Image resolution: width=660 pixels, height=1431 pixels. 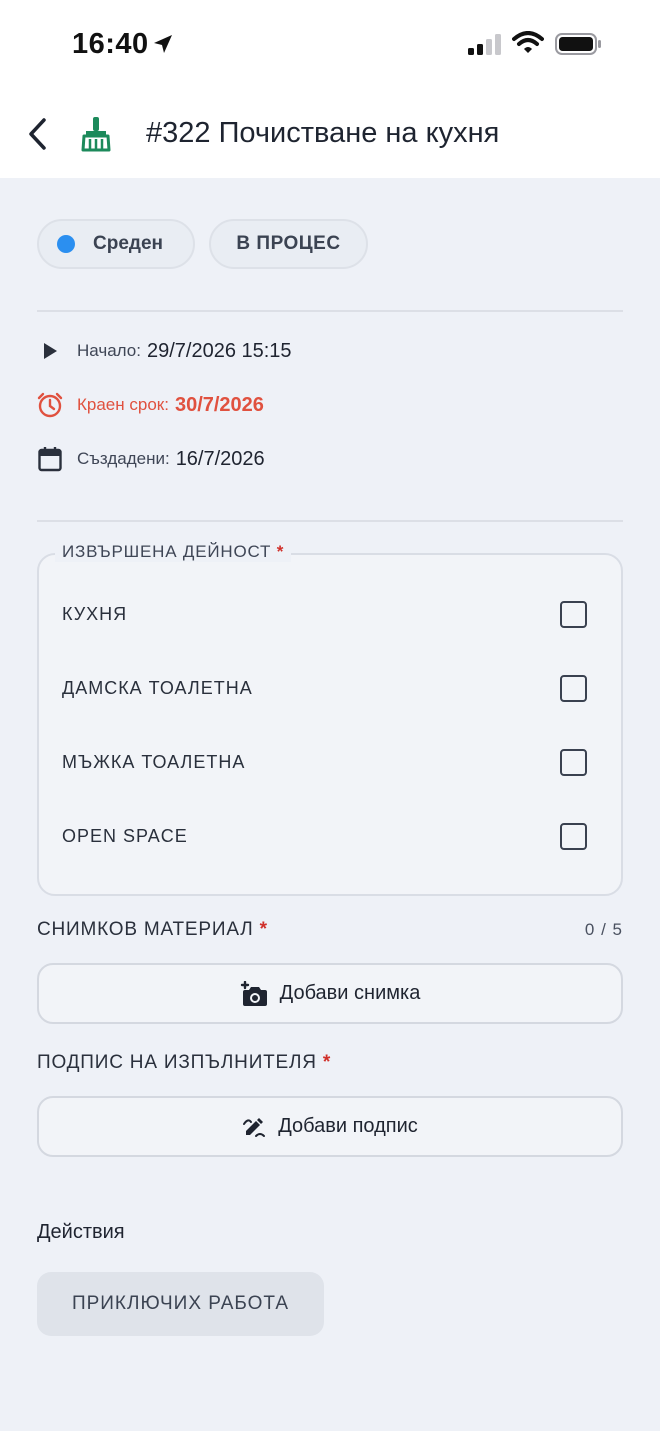 I want to click on status-time: 16:40, so click(x=110, y=44).